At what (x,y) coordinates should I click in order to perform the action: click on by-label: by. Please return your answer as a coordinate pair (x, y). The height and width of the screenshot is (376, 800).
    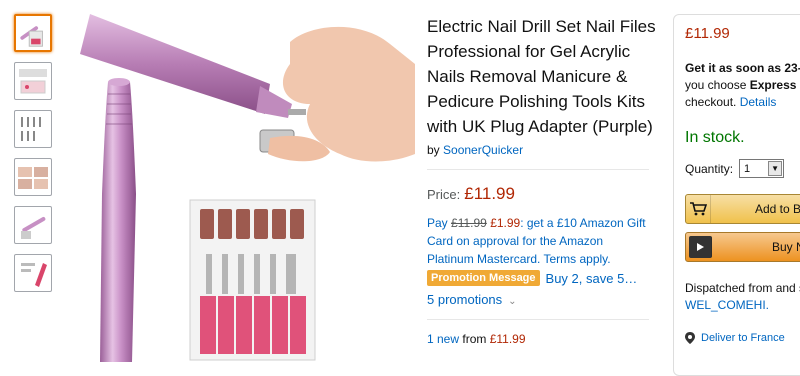
    Looking at the image, I should click on (433, 150).